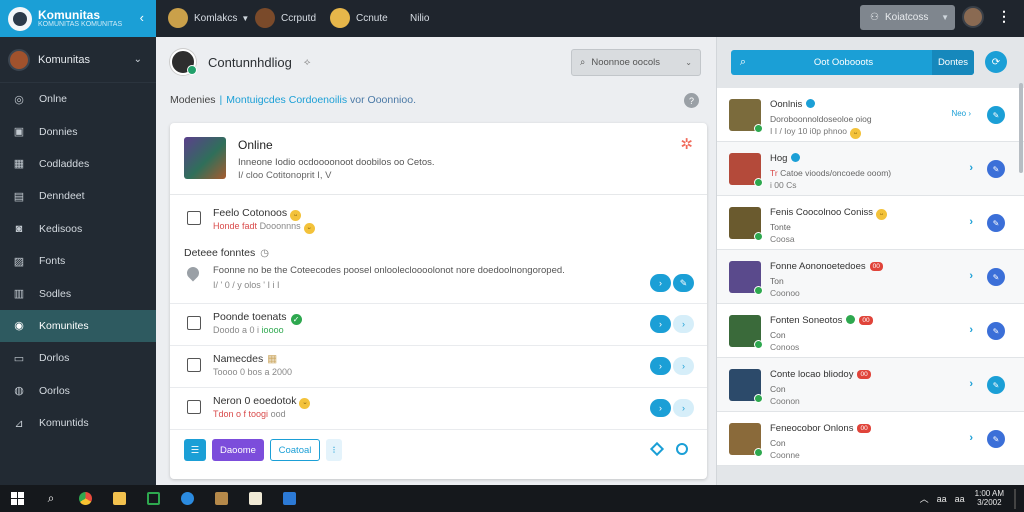  I want to click on sidebar-item: ▨ Fonts, so click(78, 261).